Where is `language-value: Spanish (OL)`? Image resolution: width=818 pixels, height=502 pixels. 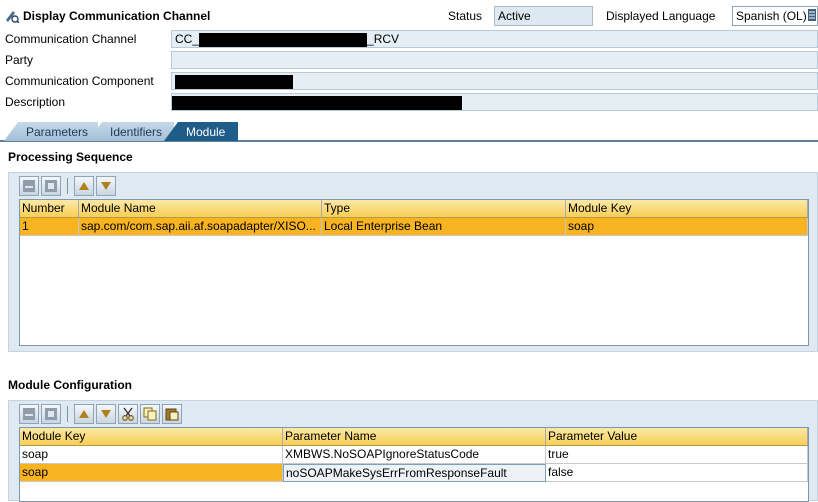 language-value: Spanish (OL) is located at coordinates (771, 16).